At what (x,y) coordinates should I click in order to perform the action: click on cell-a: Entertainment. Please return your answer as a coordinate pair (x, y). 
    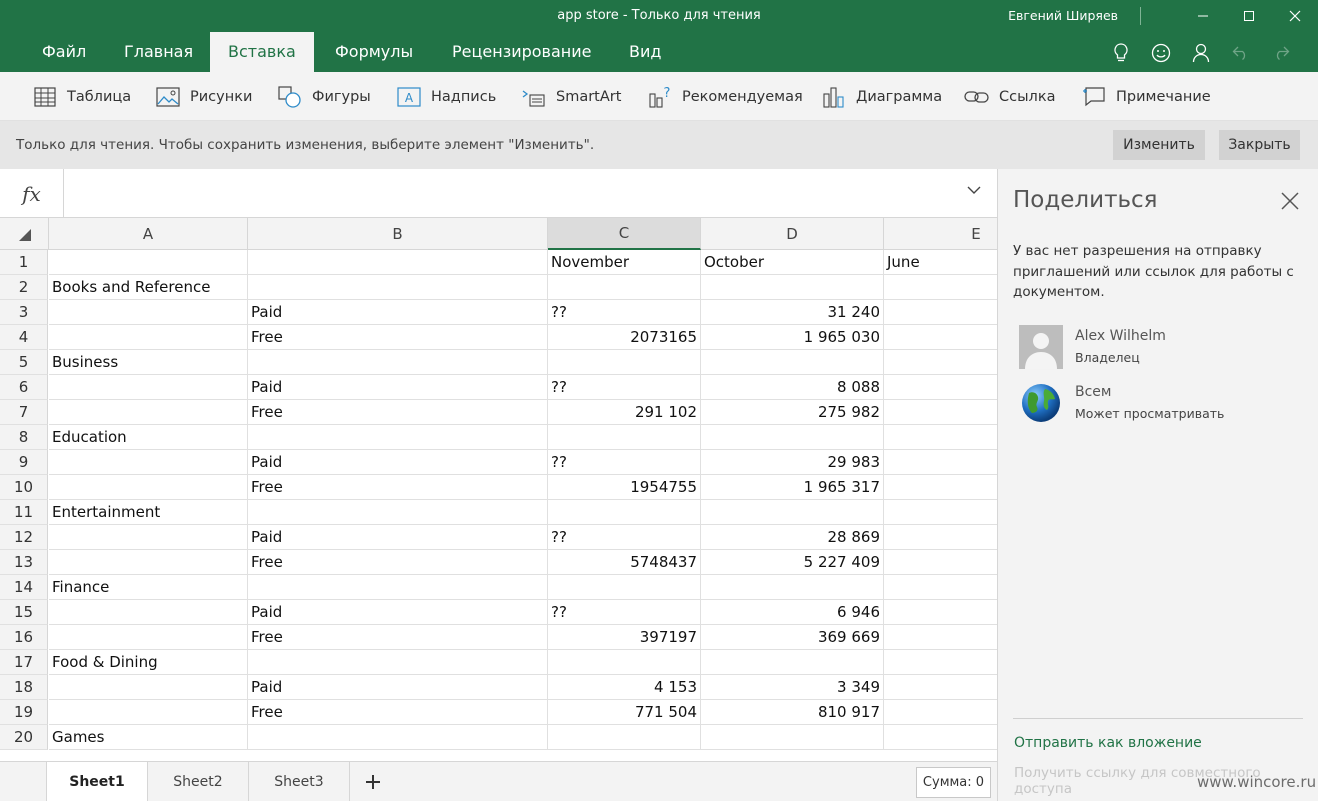
    Looking at the image, I should click on (148, 512).